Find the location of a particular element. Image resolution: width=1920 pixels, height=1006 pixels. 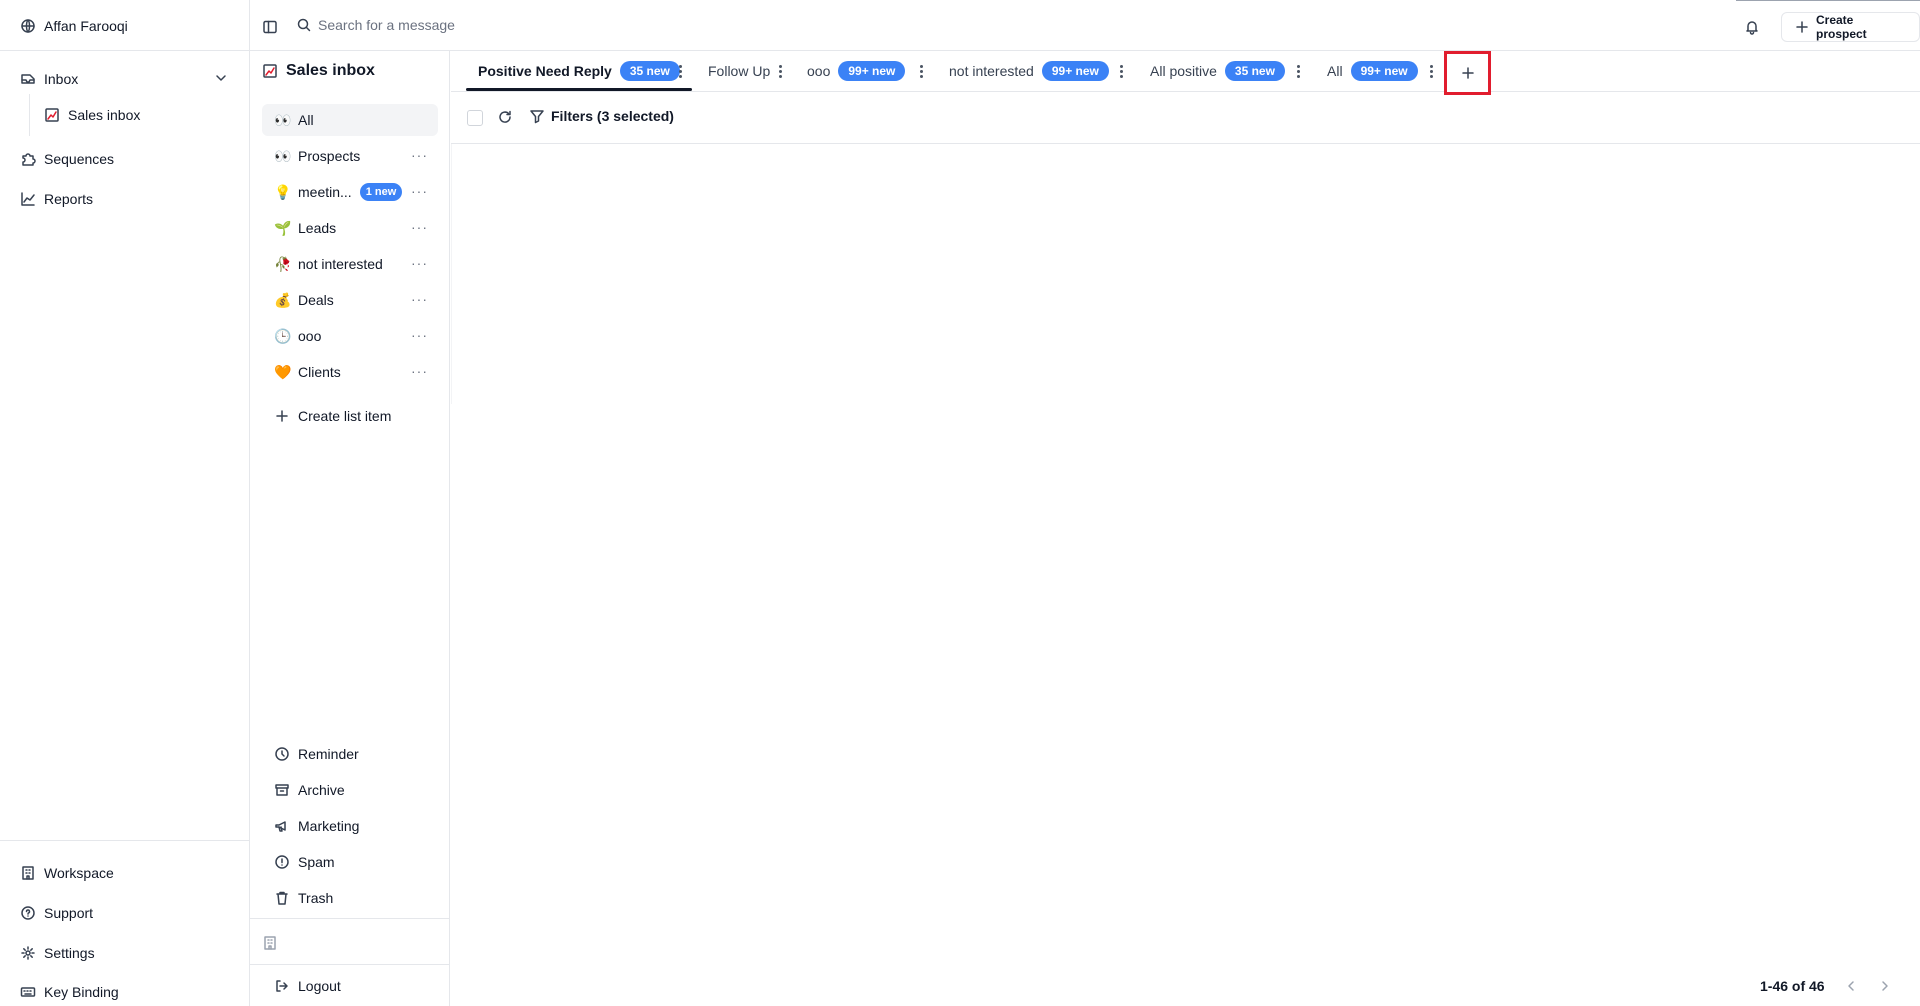

list-item-deals: 💰 Deals ··· is located at coordinates (350, 300).